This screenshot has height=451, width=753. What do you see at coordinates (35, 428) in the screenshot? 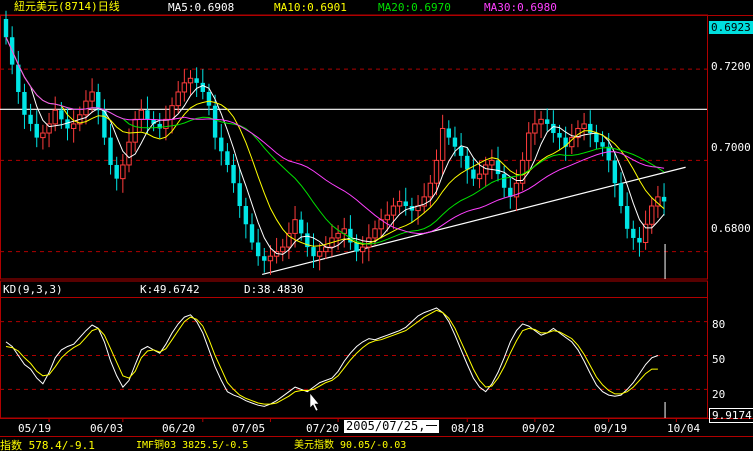
I see `date-label-0: 05/19` at bounding box center [35, 428].